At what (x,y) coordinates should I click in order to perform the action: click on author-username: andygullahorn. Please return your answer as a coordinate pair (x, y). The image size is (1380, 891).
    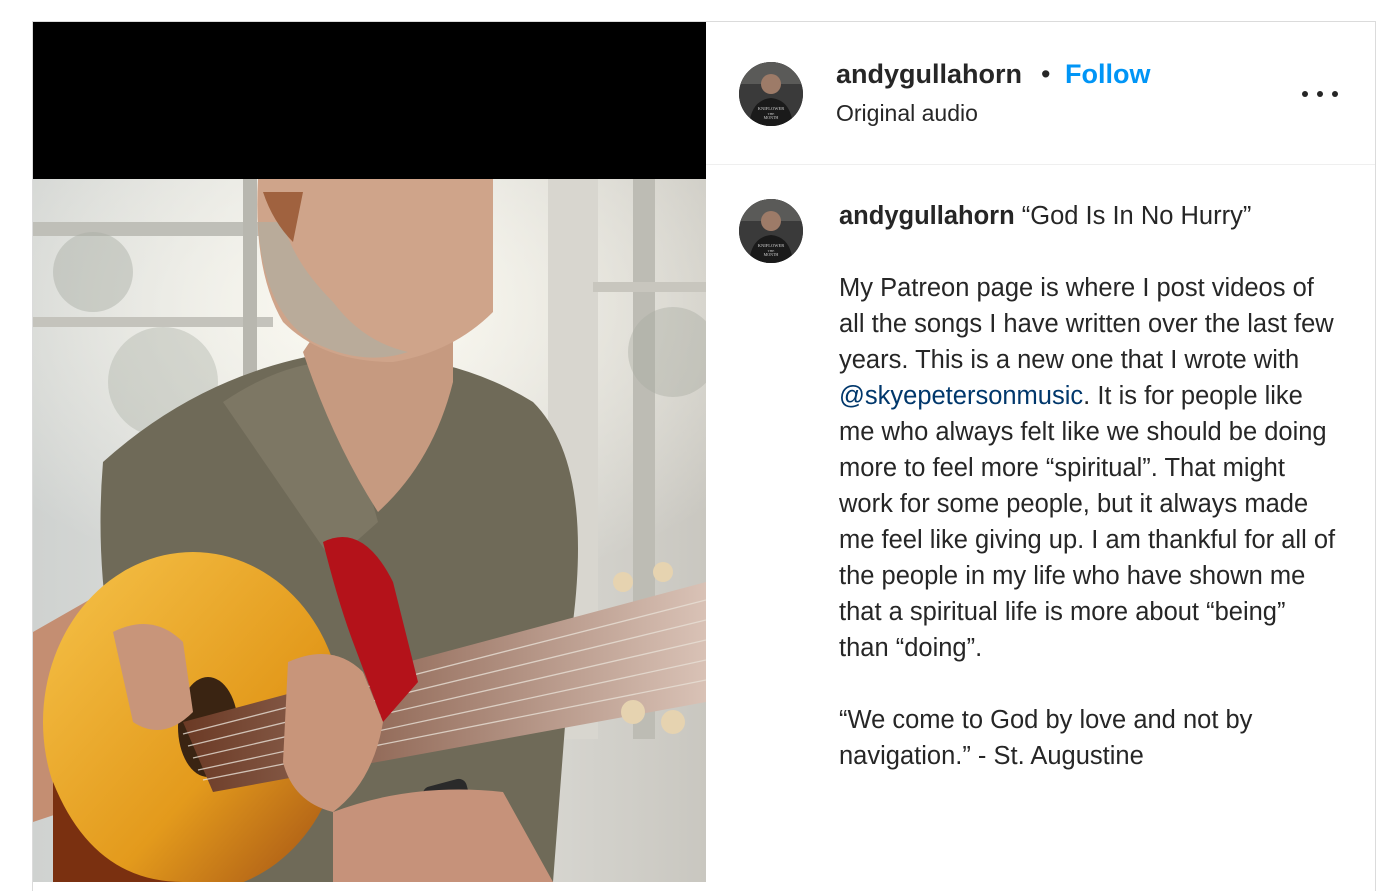
    Looking at the image, I should click on (929, 74).